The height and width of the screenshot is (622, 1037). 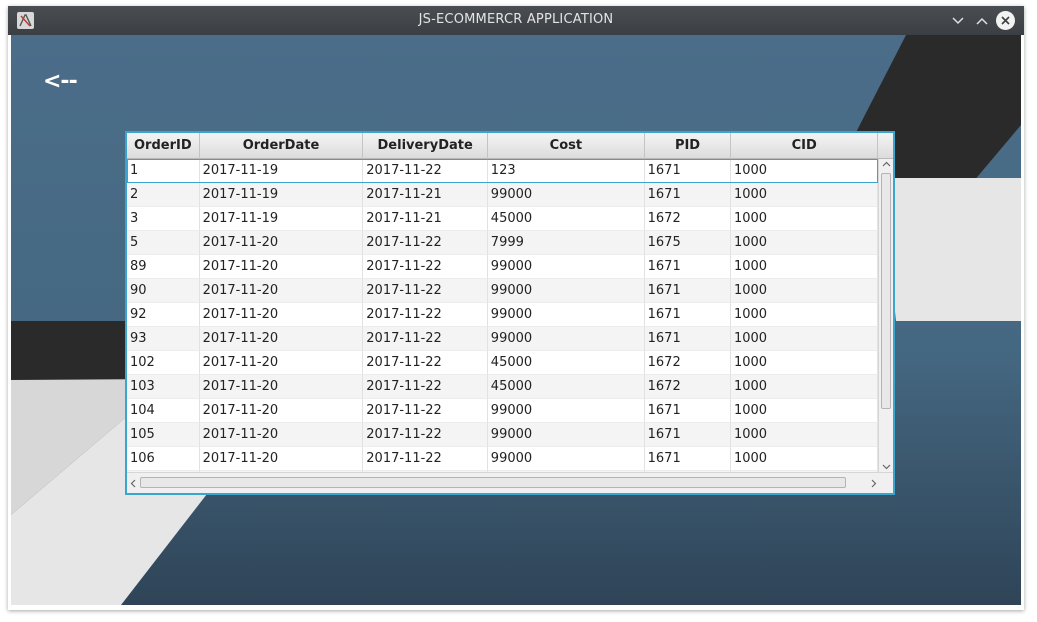 I want to click on table-row: 93 2017-11-20 2017-11-22 99000 1671 1000, so click(x=502, y=339).